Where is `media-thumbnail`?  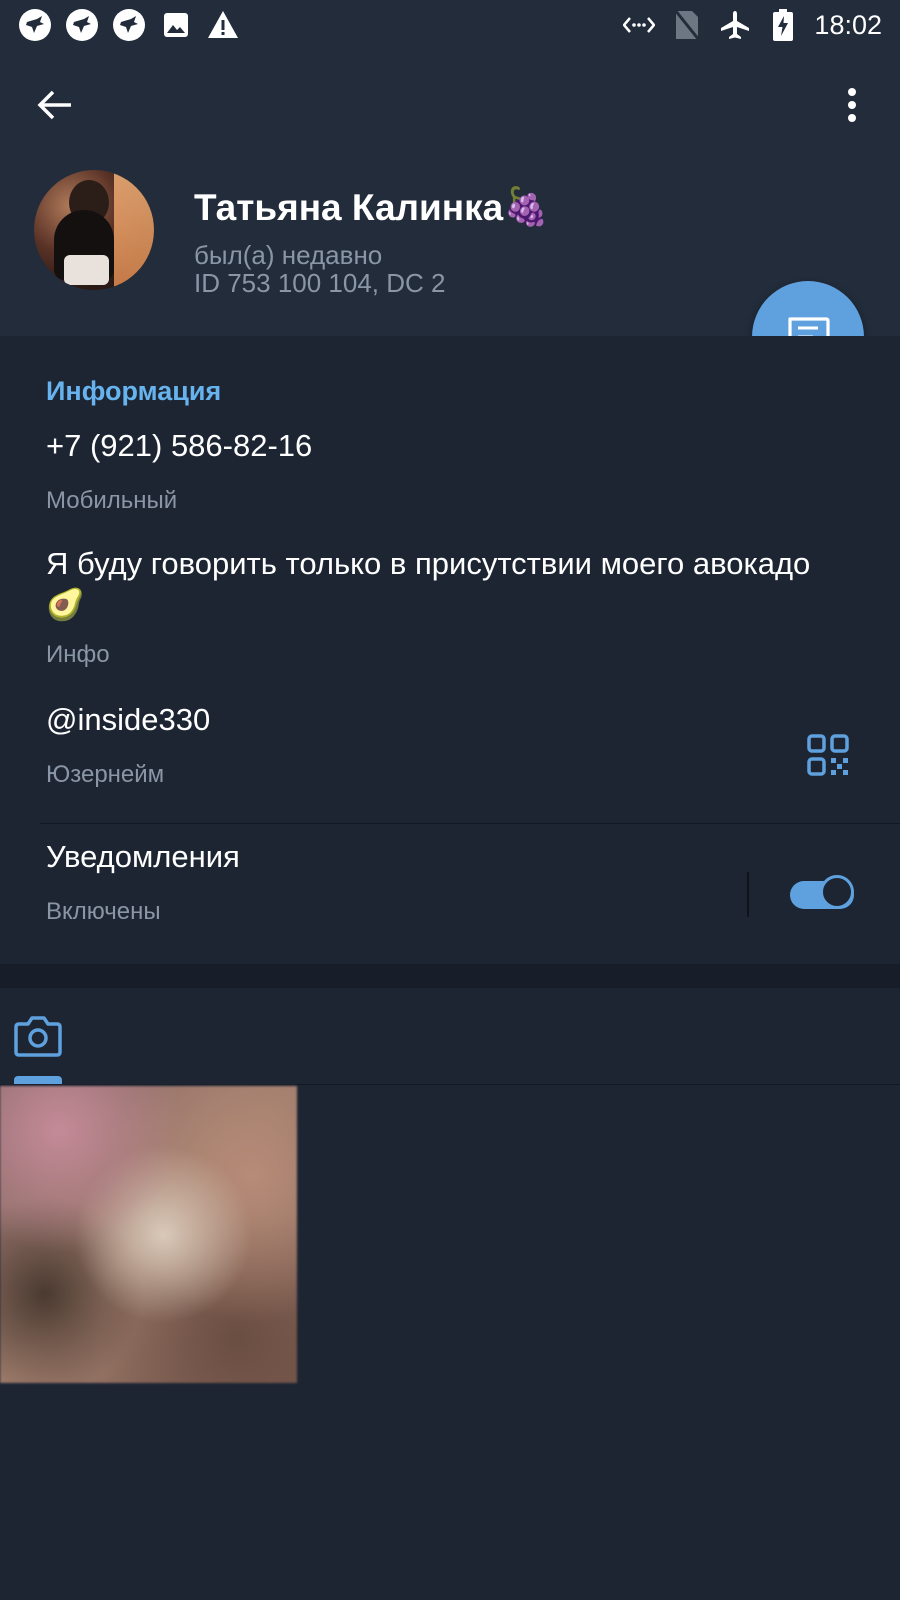
media-thumbnail is located at coordinates (148, 1234).